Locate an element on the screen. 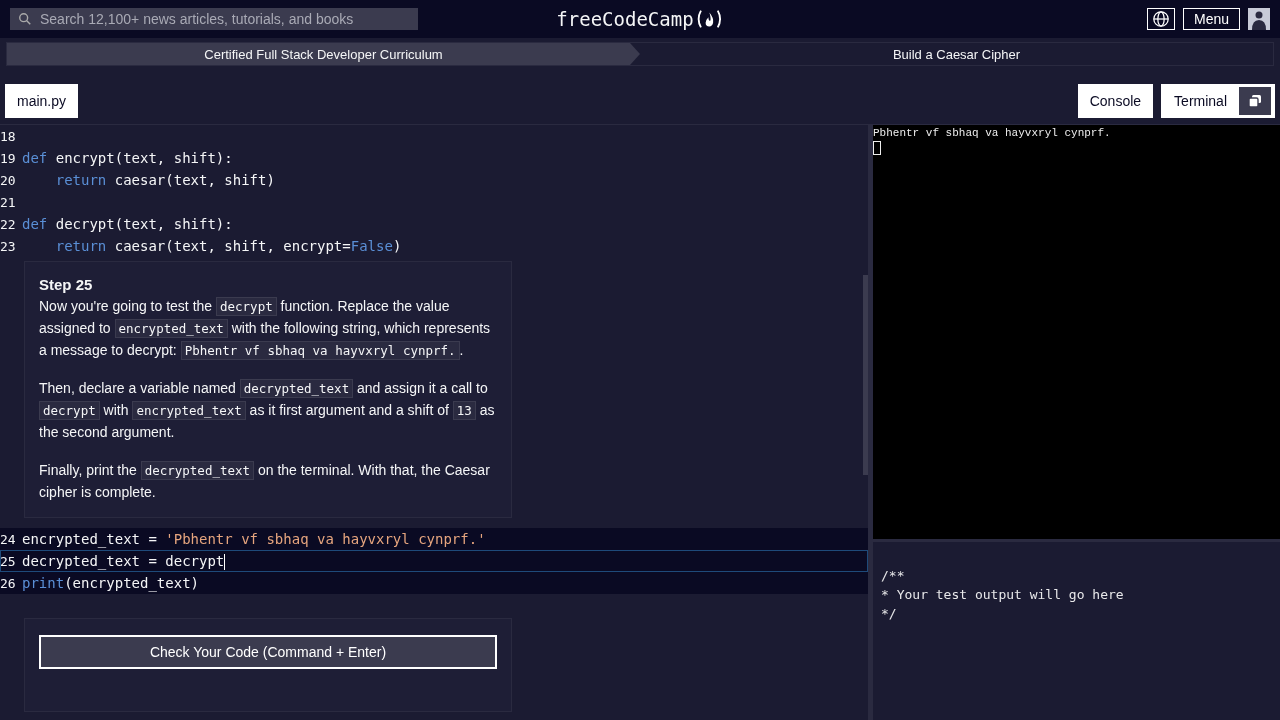 This screenshot has height=720, width=1280. line-number: 26 is located at coordinates (8, 583).